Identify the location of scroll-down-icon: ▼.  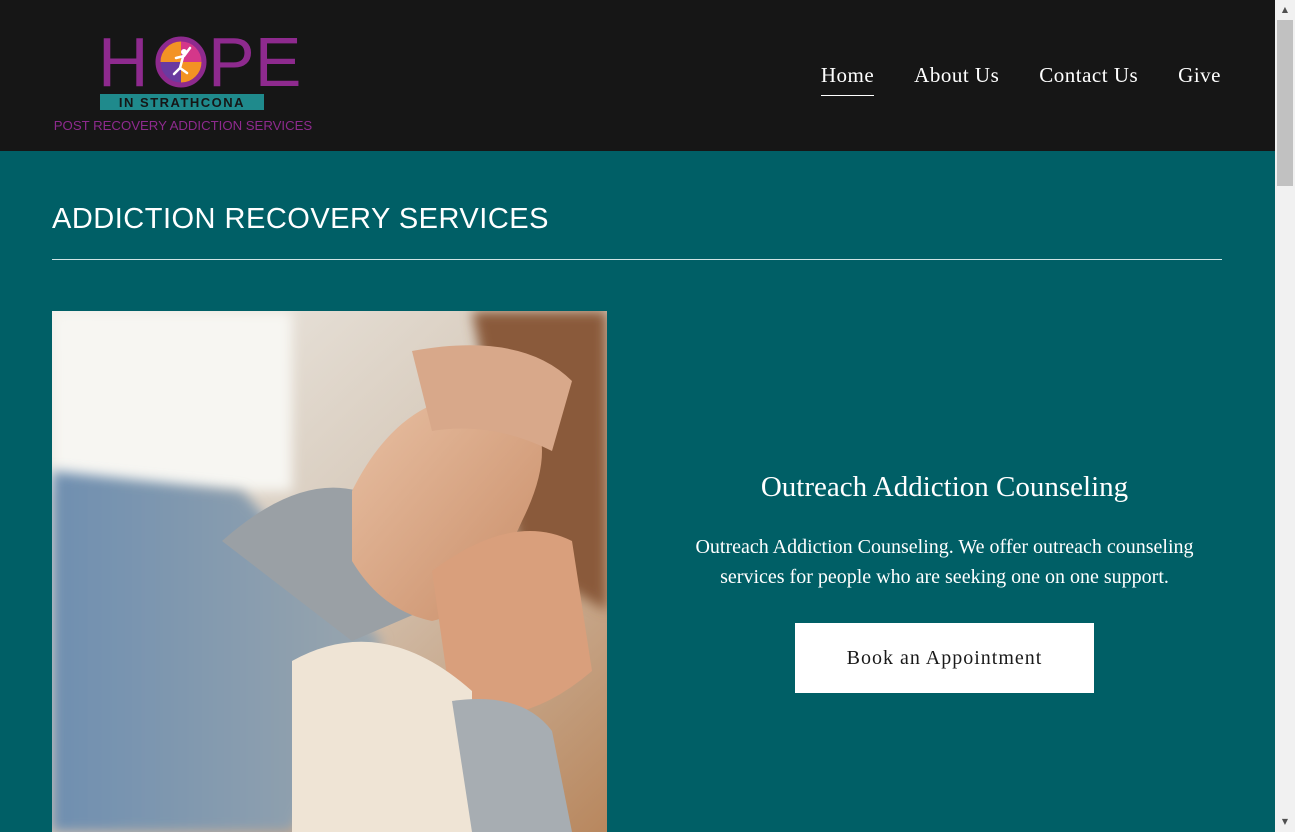
(1285, 822).